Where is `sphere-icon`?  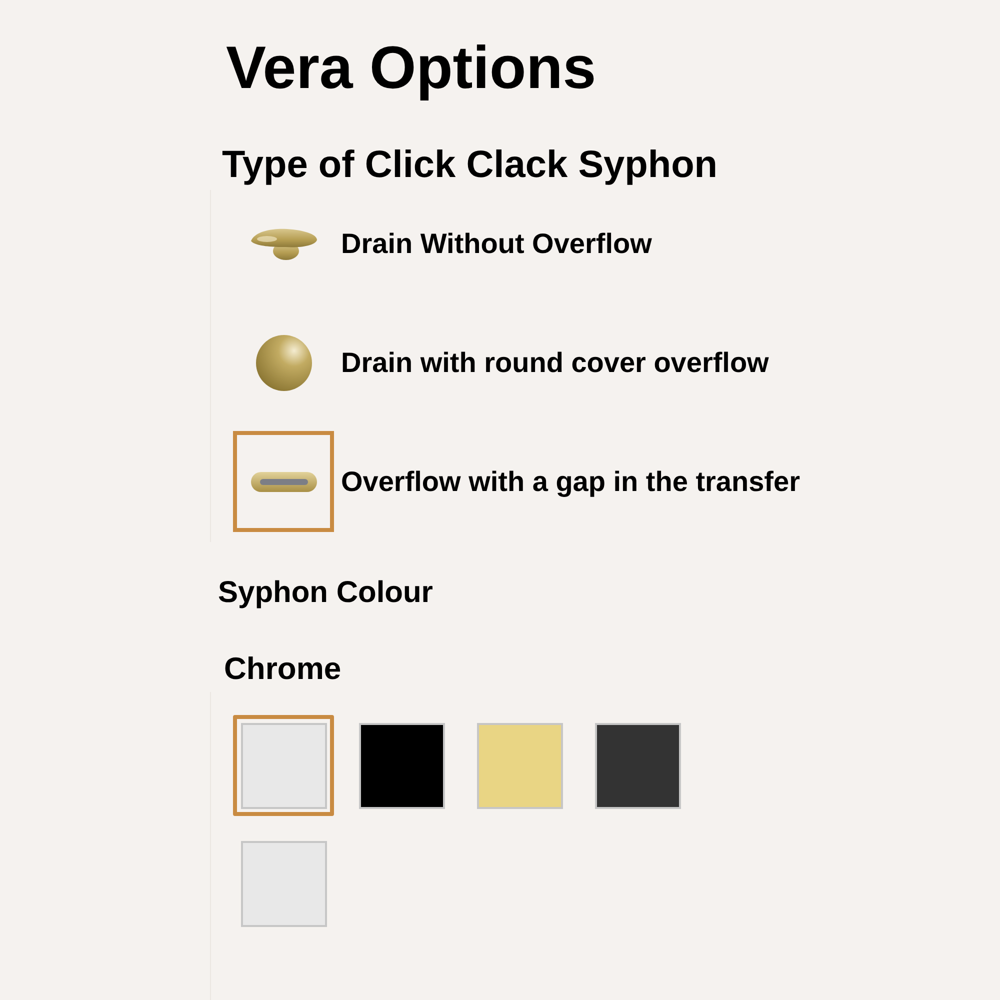
sphere-icon is located at coordinates (283, 363).